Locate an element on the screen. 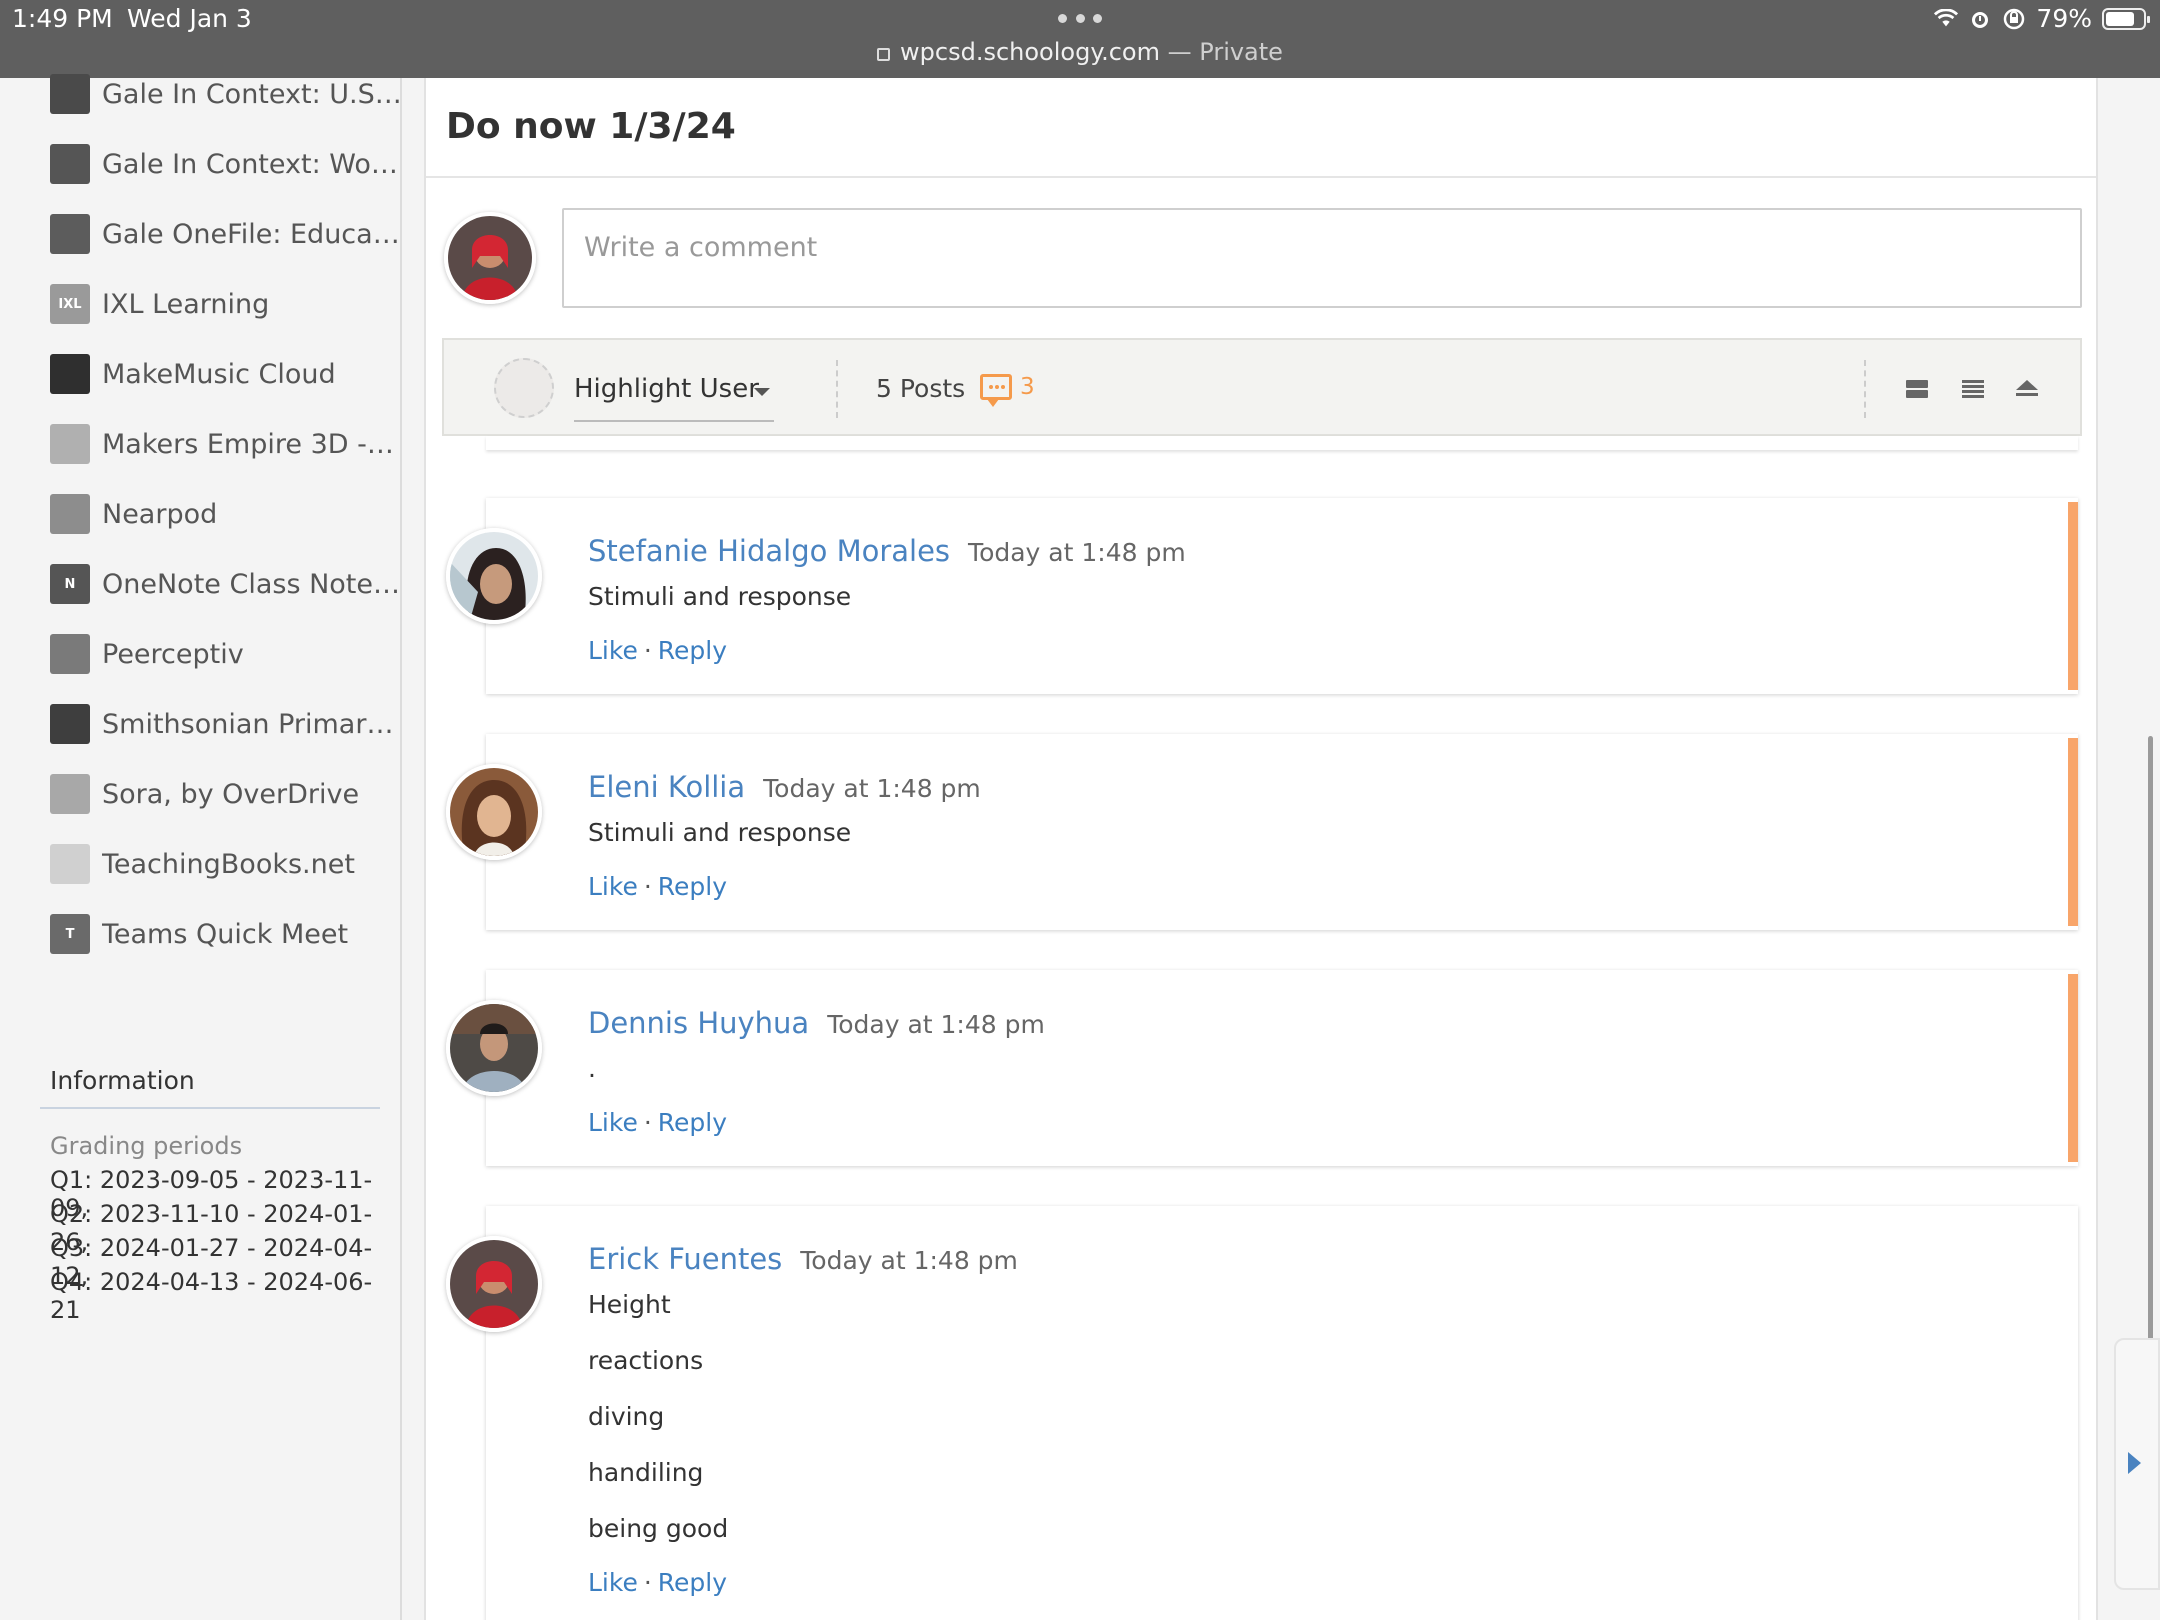  app-link: IXL IXL Learning is located at coordinates (226, 304).